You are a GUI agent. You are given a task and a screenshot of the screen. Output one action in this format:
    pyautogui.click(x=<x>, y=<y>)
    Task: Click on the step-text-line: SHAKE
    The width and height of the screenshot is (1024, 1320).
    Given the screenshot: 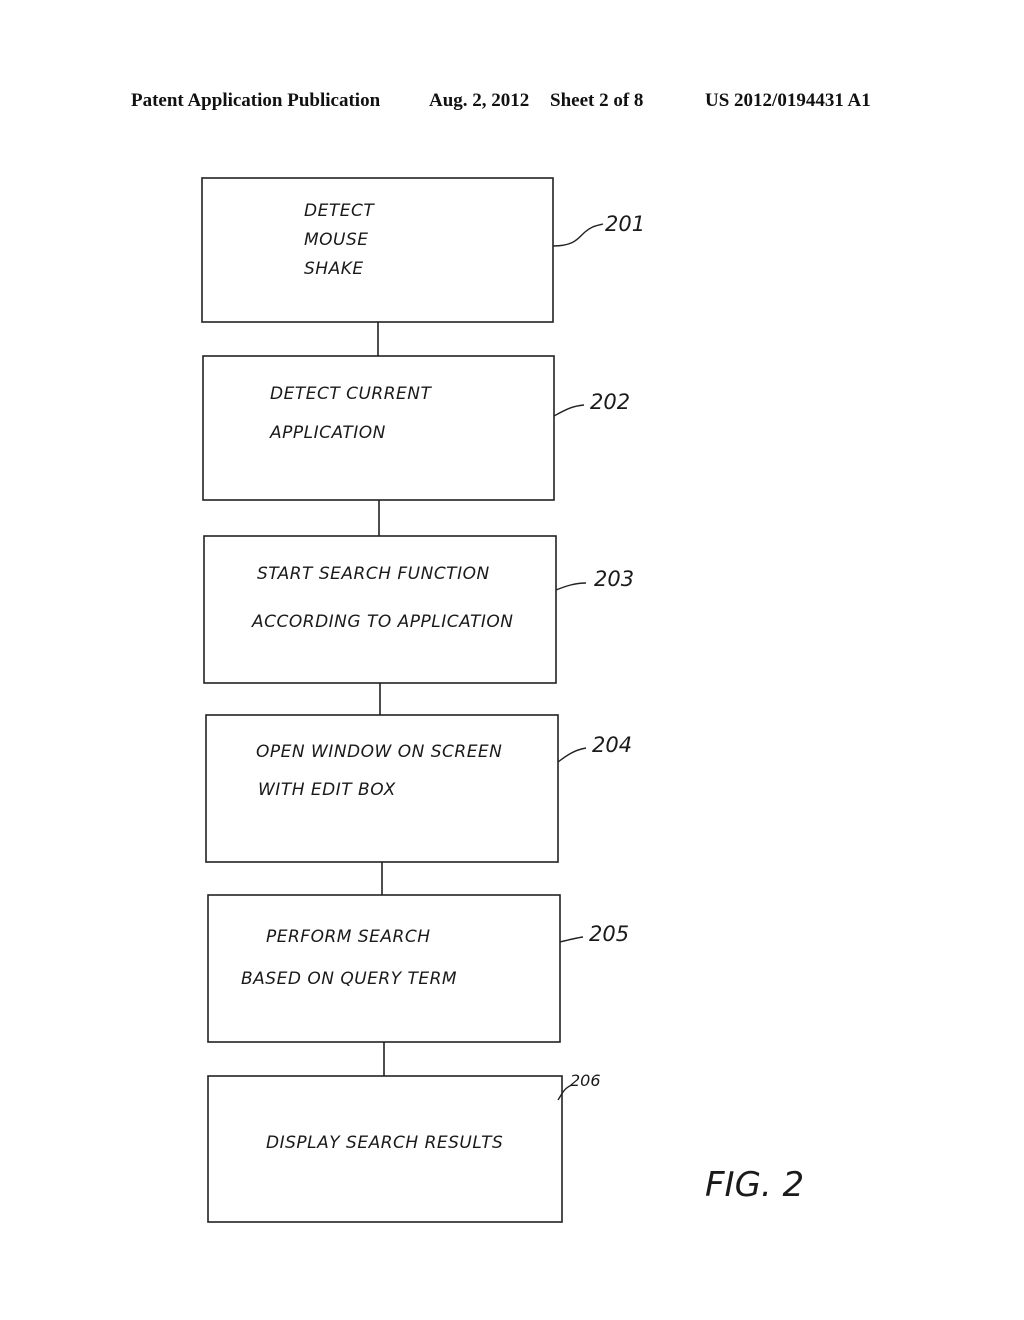 What is the action you would take?
    pyautogui.click(x=334, y=269)
    